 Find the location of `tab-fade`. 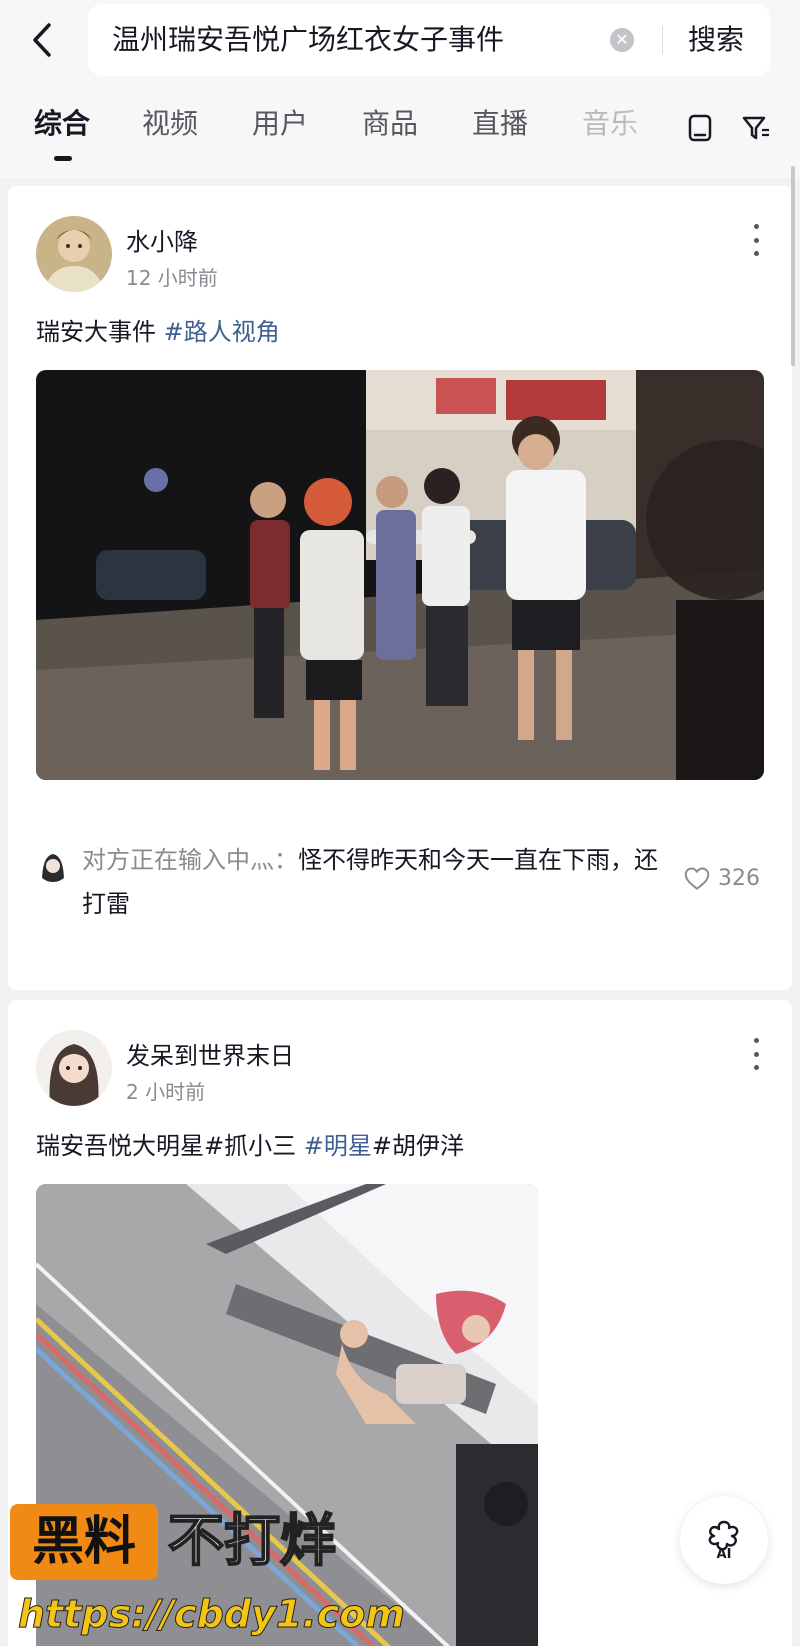

tab-fade is located at coordinates (650, 133).